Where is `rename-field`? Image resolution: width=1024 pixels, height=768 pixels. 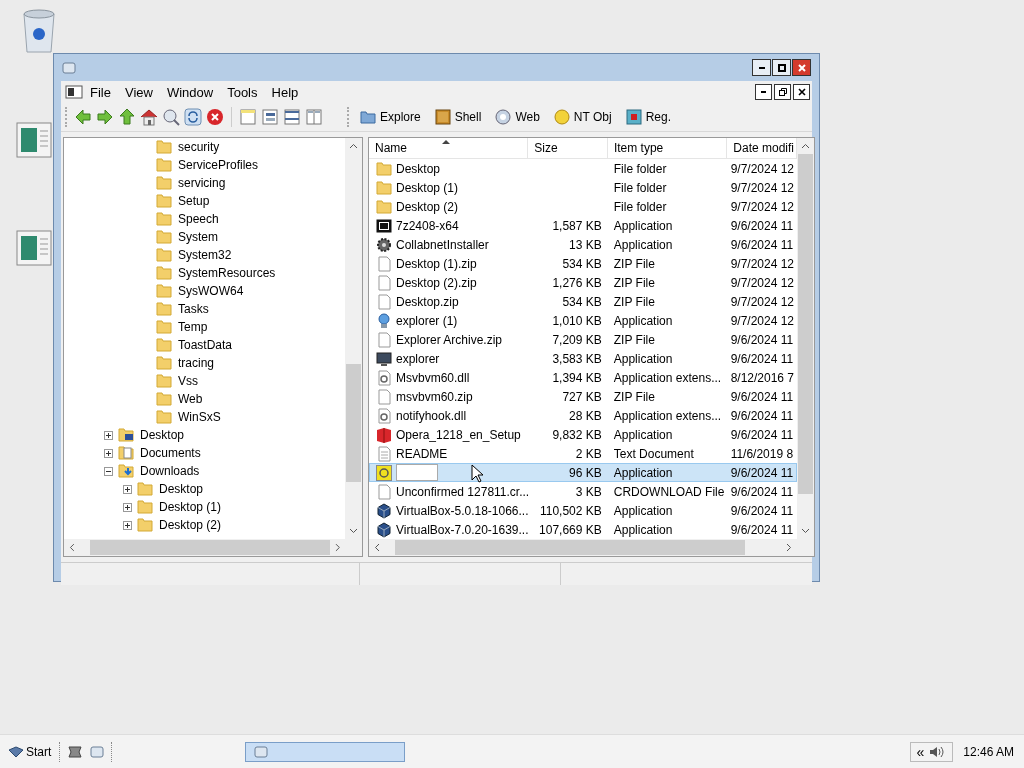
rename-field is located at coordinates (417, 472).